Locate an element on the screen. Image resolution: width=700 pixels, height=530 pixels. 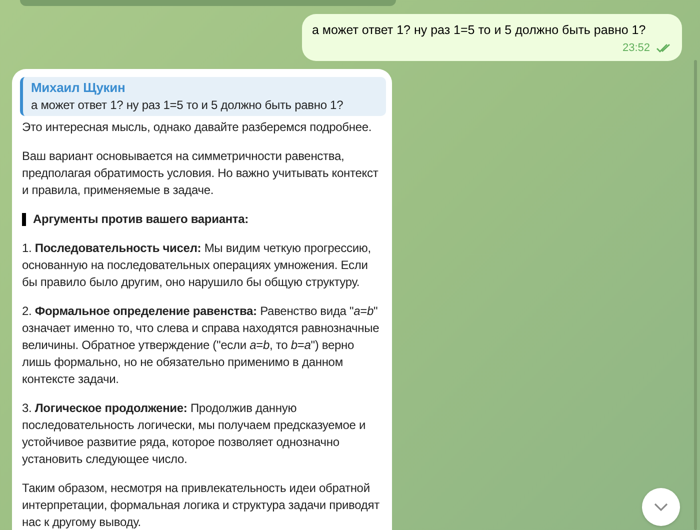
message-paragraph: Таким образом, несмотря на привлекательность идеи обратной интерпретации, формальная логика и структура задачи приводят нас к другому выводу. is located at coordinates (201, 505).